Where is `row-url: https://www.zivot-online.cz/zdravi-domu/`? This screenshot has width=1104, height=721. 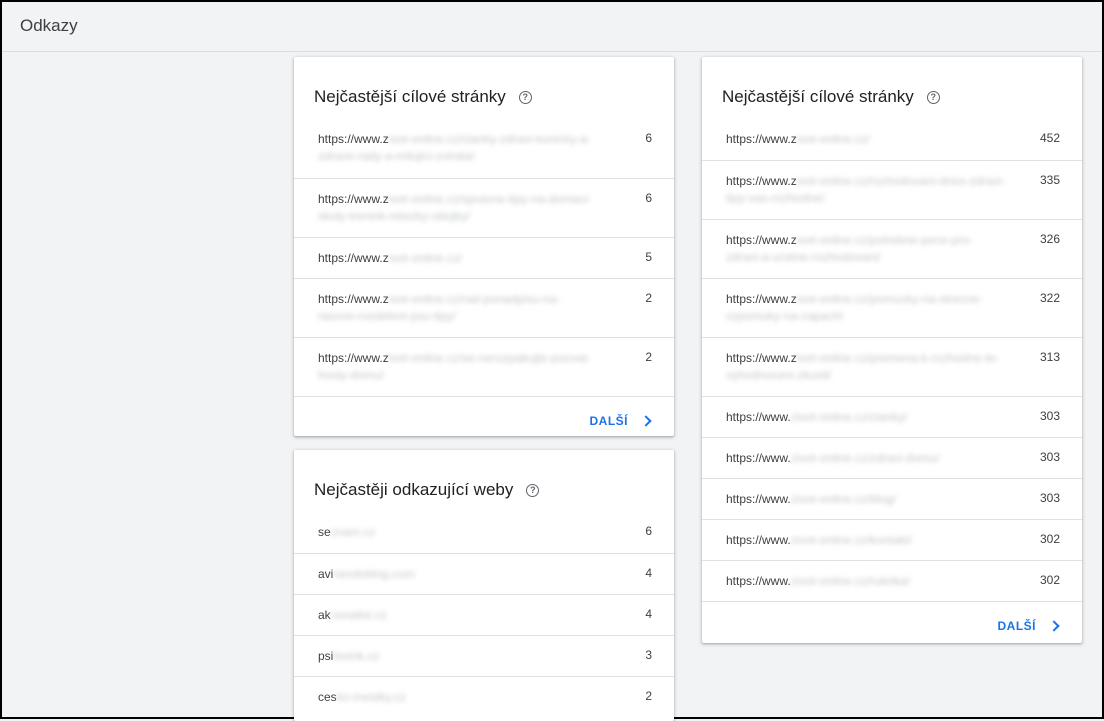 row-url: https://www.zivot-online.cz/zdravi-domu/ is located at coordinates (866, 458).